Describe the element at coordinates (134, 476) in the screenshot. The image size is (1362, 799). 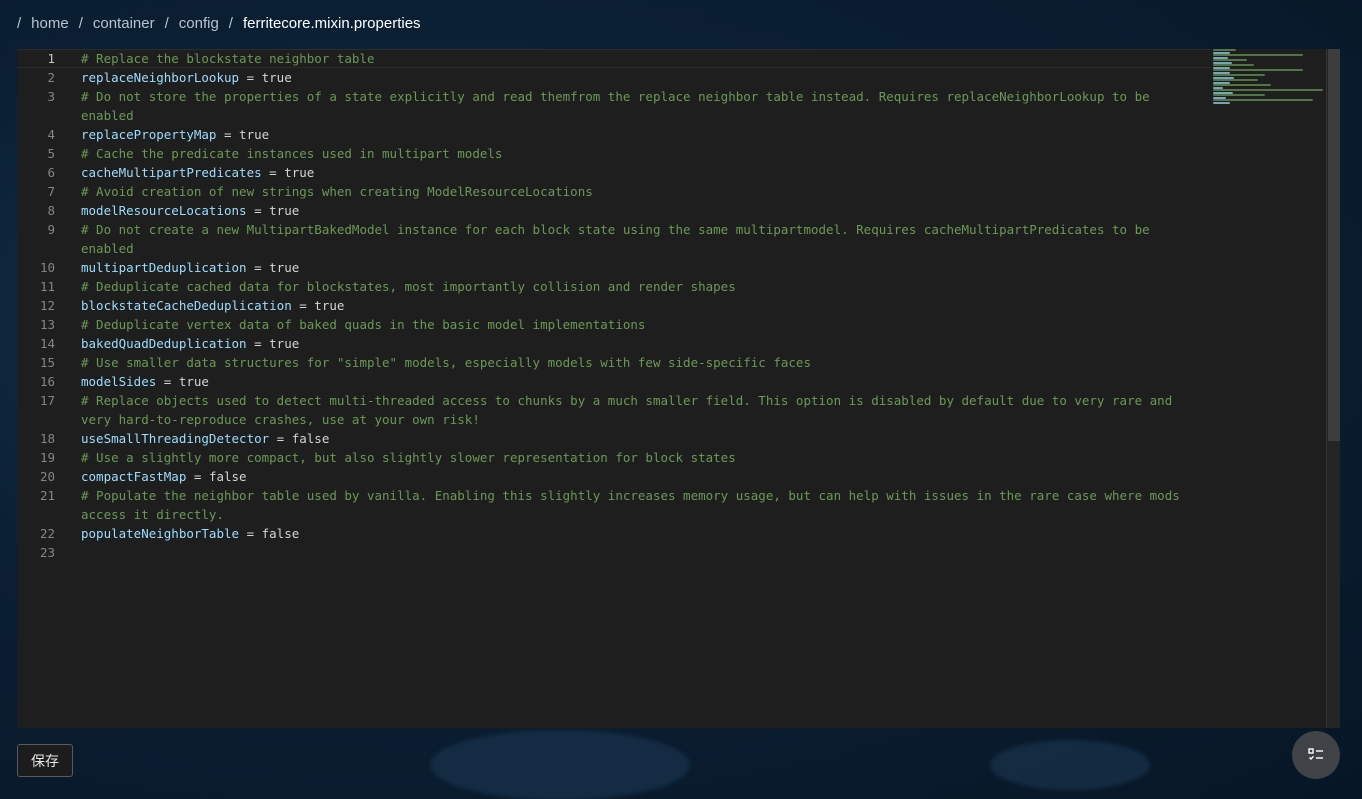
I see `property-key: compactFastMap` at that location.